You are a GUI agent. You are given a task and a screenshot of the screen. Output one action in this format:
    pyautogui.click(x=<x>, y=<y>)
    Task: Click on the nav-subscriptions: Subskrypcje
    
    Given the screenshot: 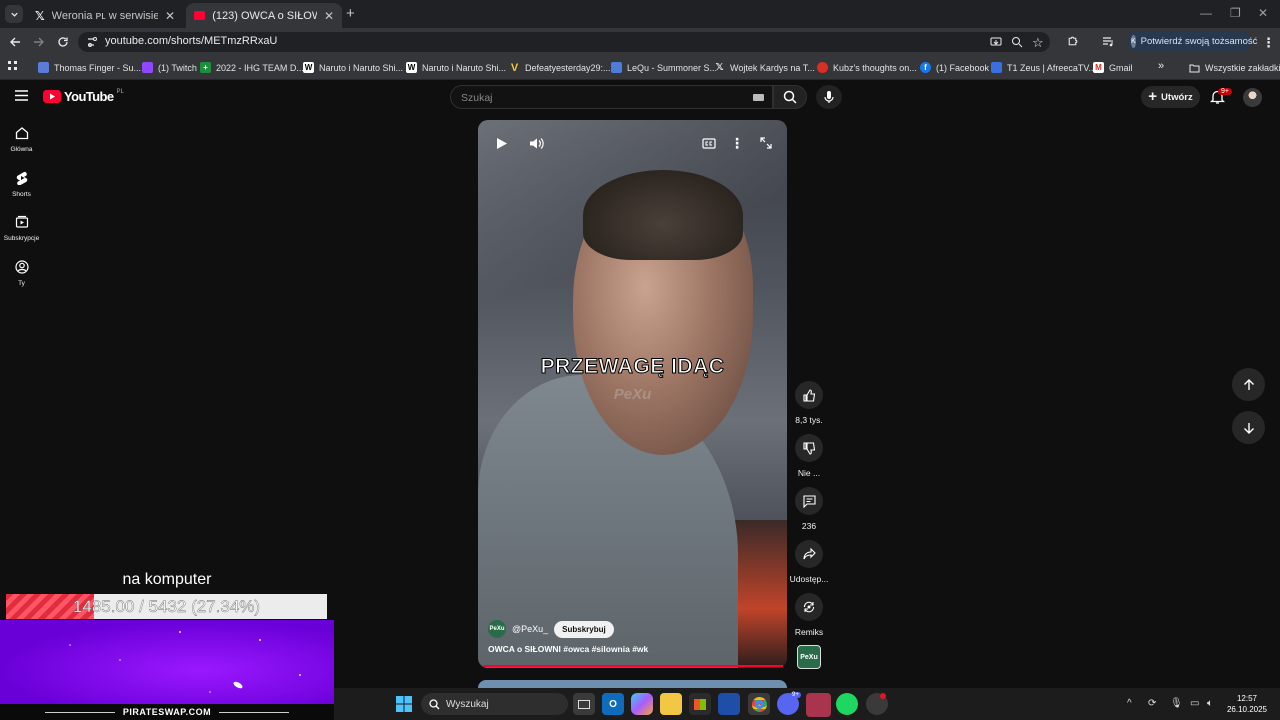 What is the action you would take?
    pyautogui.click(x=21, y=228)
    